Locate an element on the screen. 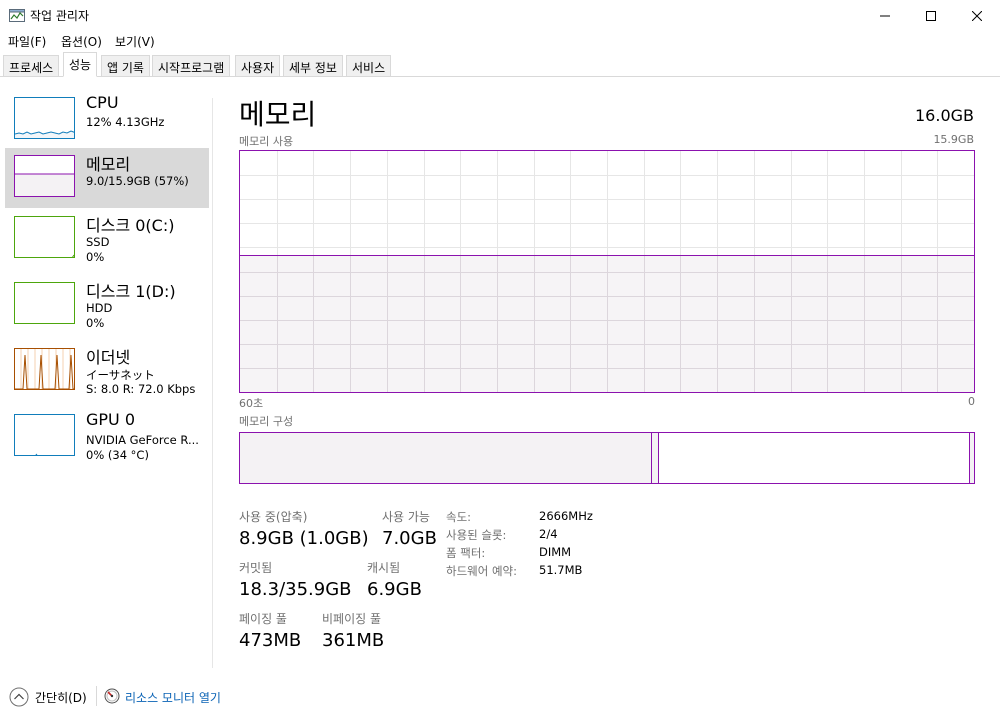 The height and width of the screenshot is (722, 1000). tab-bar: 프로세스 성능 앱 기록 시작프로그램 사용자 세부 정보 서비스 is located at coordinates (500, 64).